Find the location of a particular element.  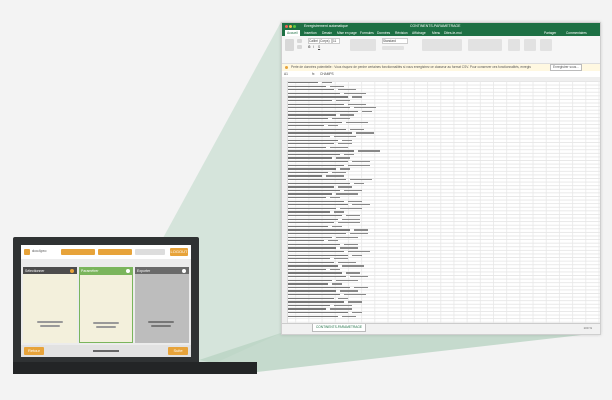

paste-icon is located at coordinates (289, 45).